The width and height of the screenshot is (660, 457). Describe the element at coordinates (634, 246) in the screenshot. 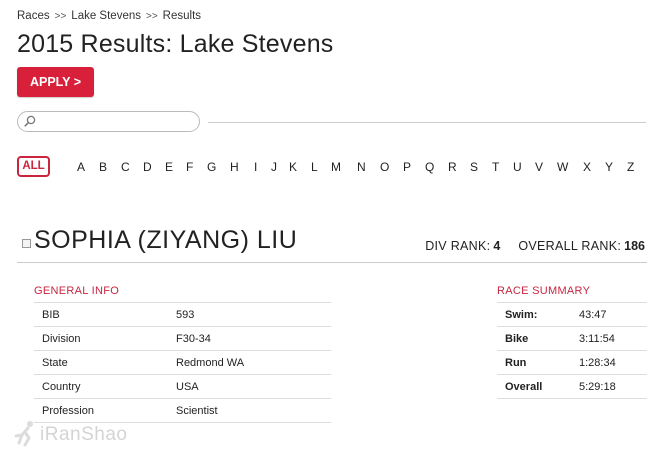

I see `overall-rank-value: 186` at that location.